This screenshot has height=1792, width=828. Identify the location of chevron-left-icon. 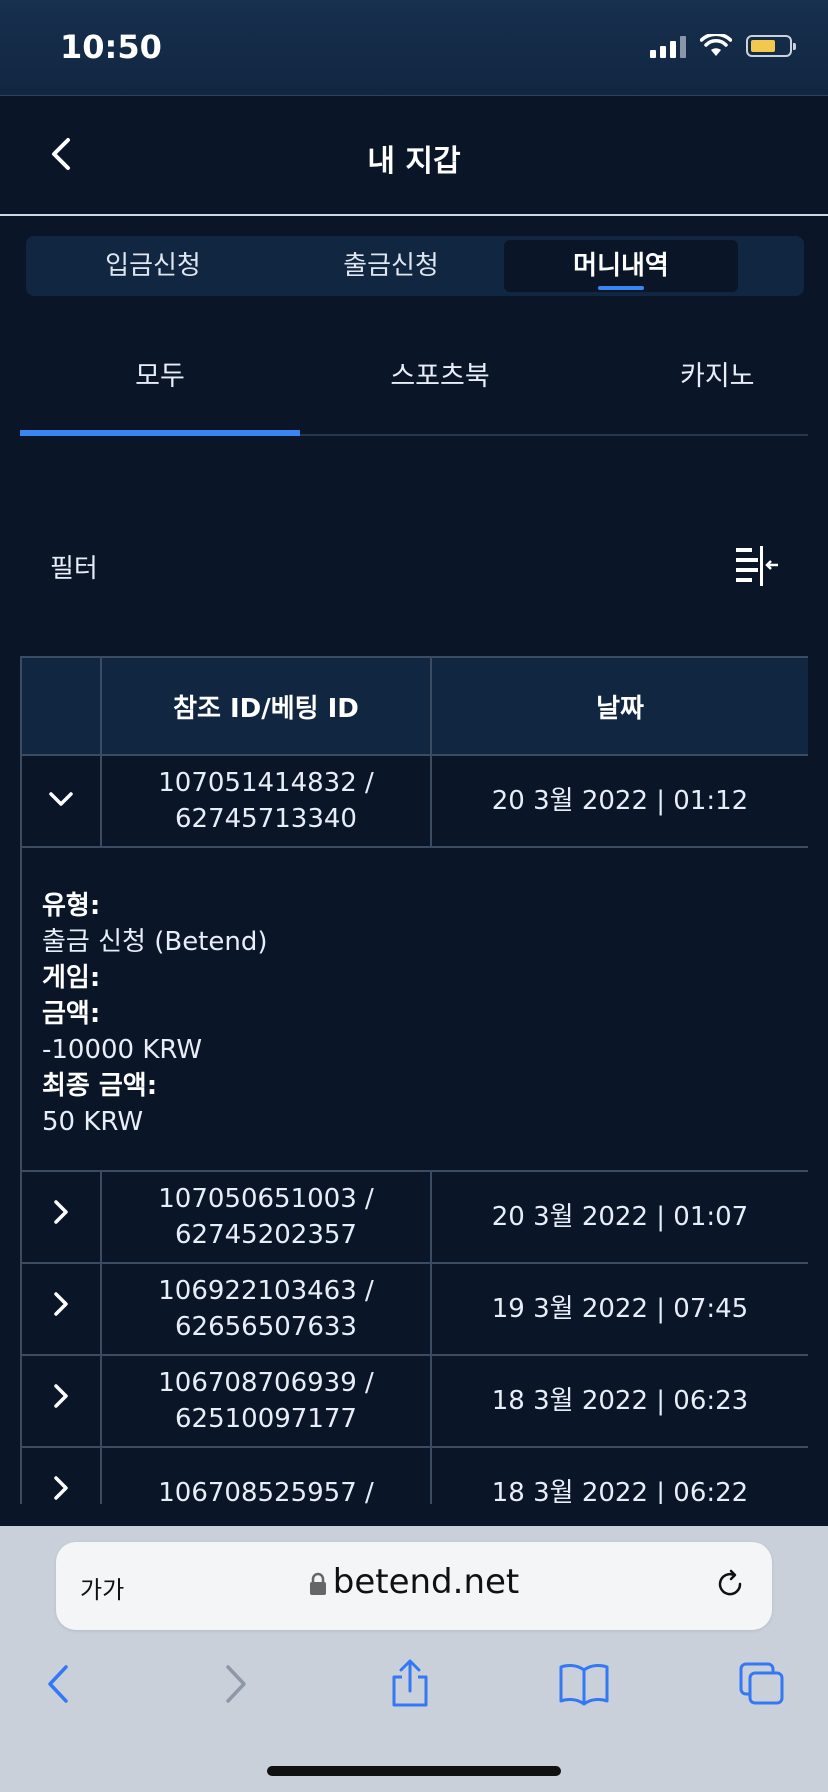
(58, 1684).